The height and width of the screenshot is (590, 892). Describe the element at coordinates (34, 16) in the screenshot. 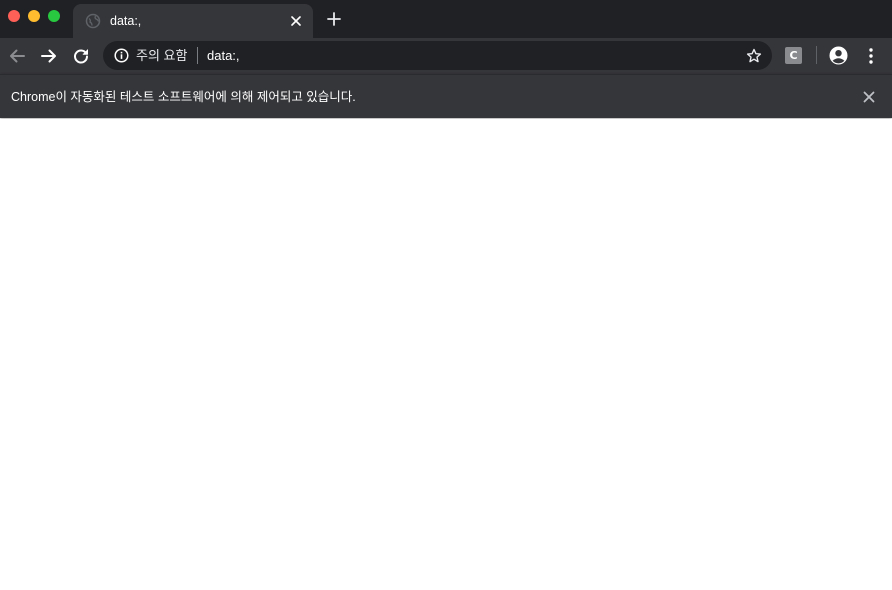

I see `window-minimize-button` at that location.